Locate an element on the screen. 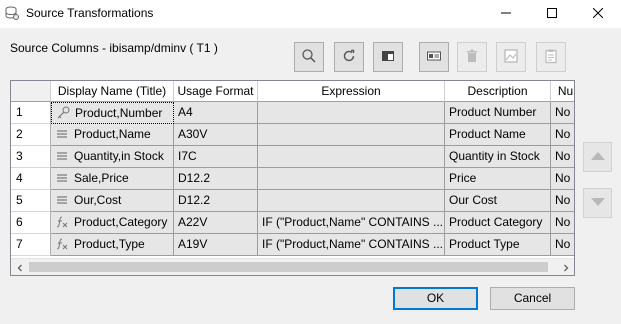  description-cell: Quantity in Stock is located at coordinates (498, 157).